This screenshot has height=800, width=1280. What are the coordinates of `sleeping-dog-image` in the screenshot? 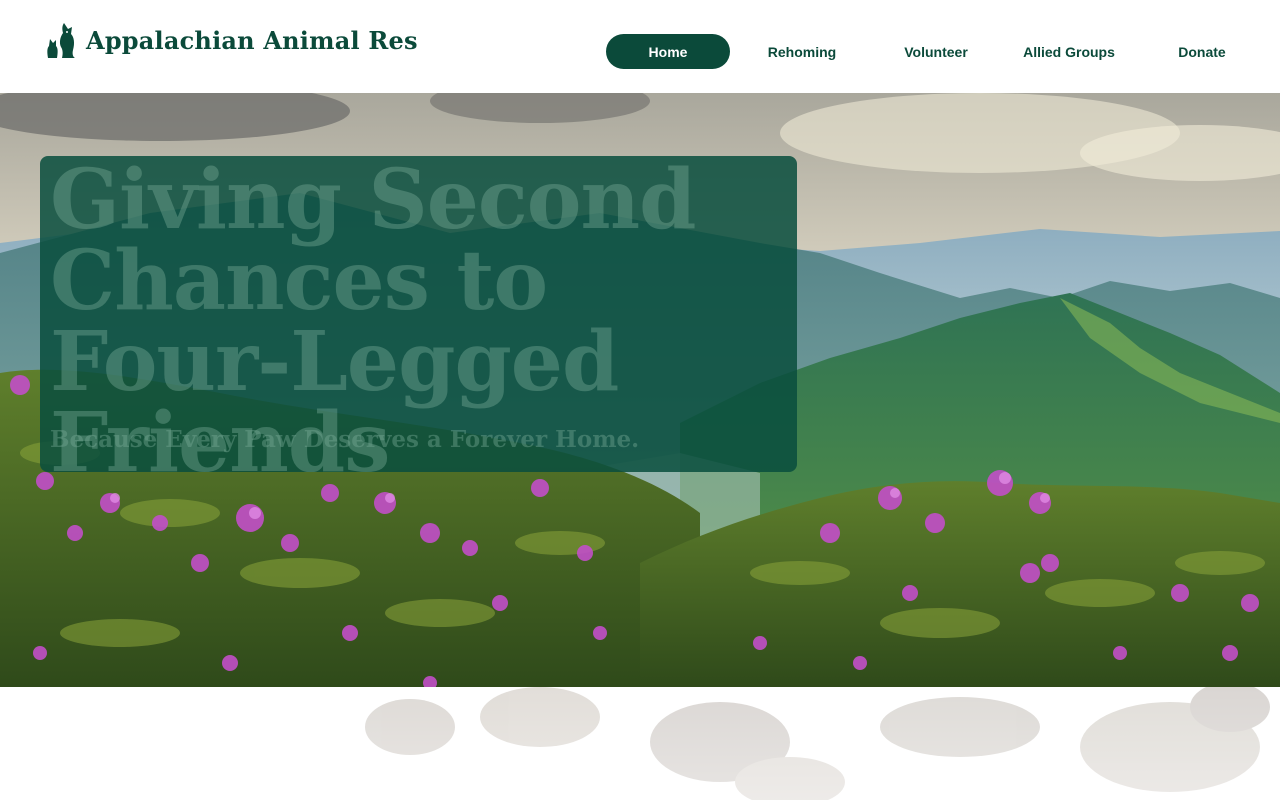 It's located at (640, 743).